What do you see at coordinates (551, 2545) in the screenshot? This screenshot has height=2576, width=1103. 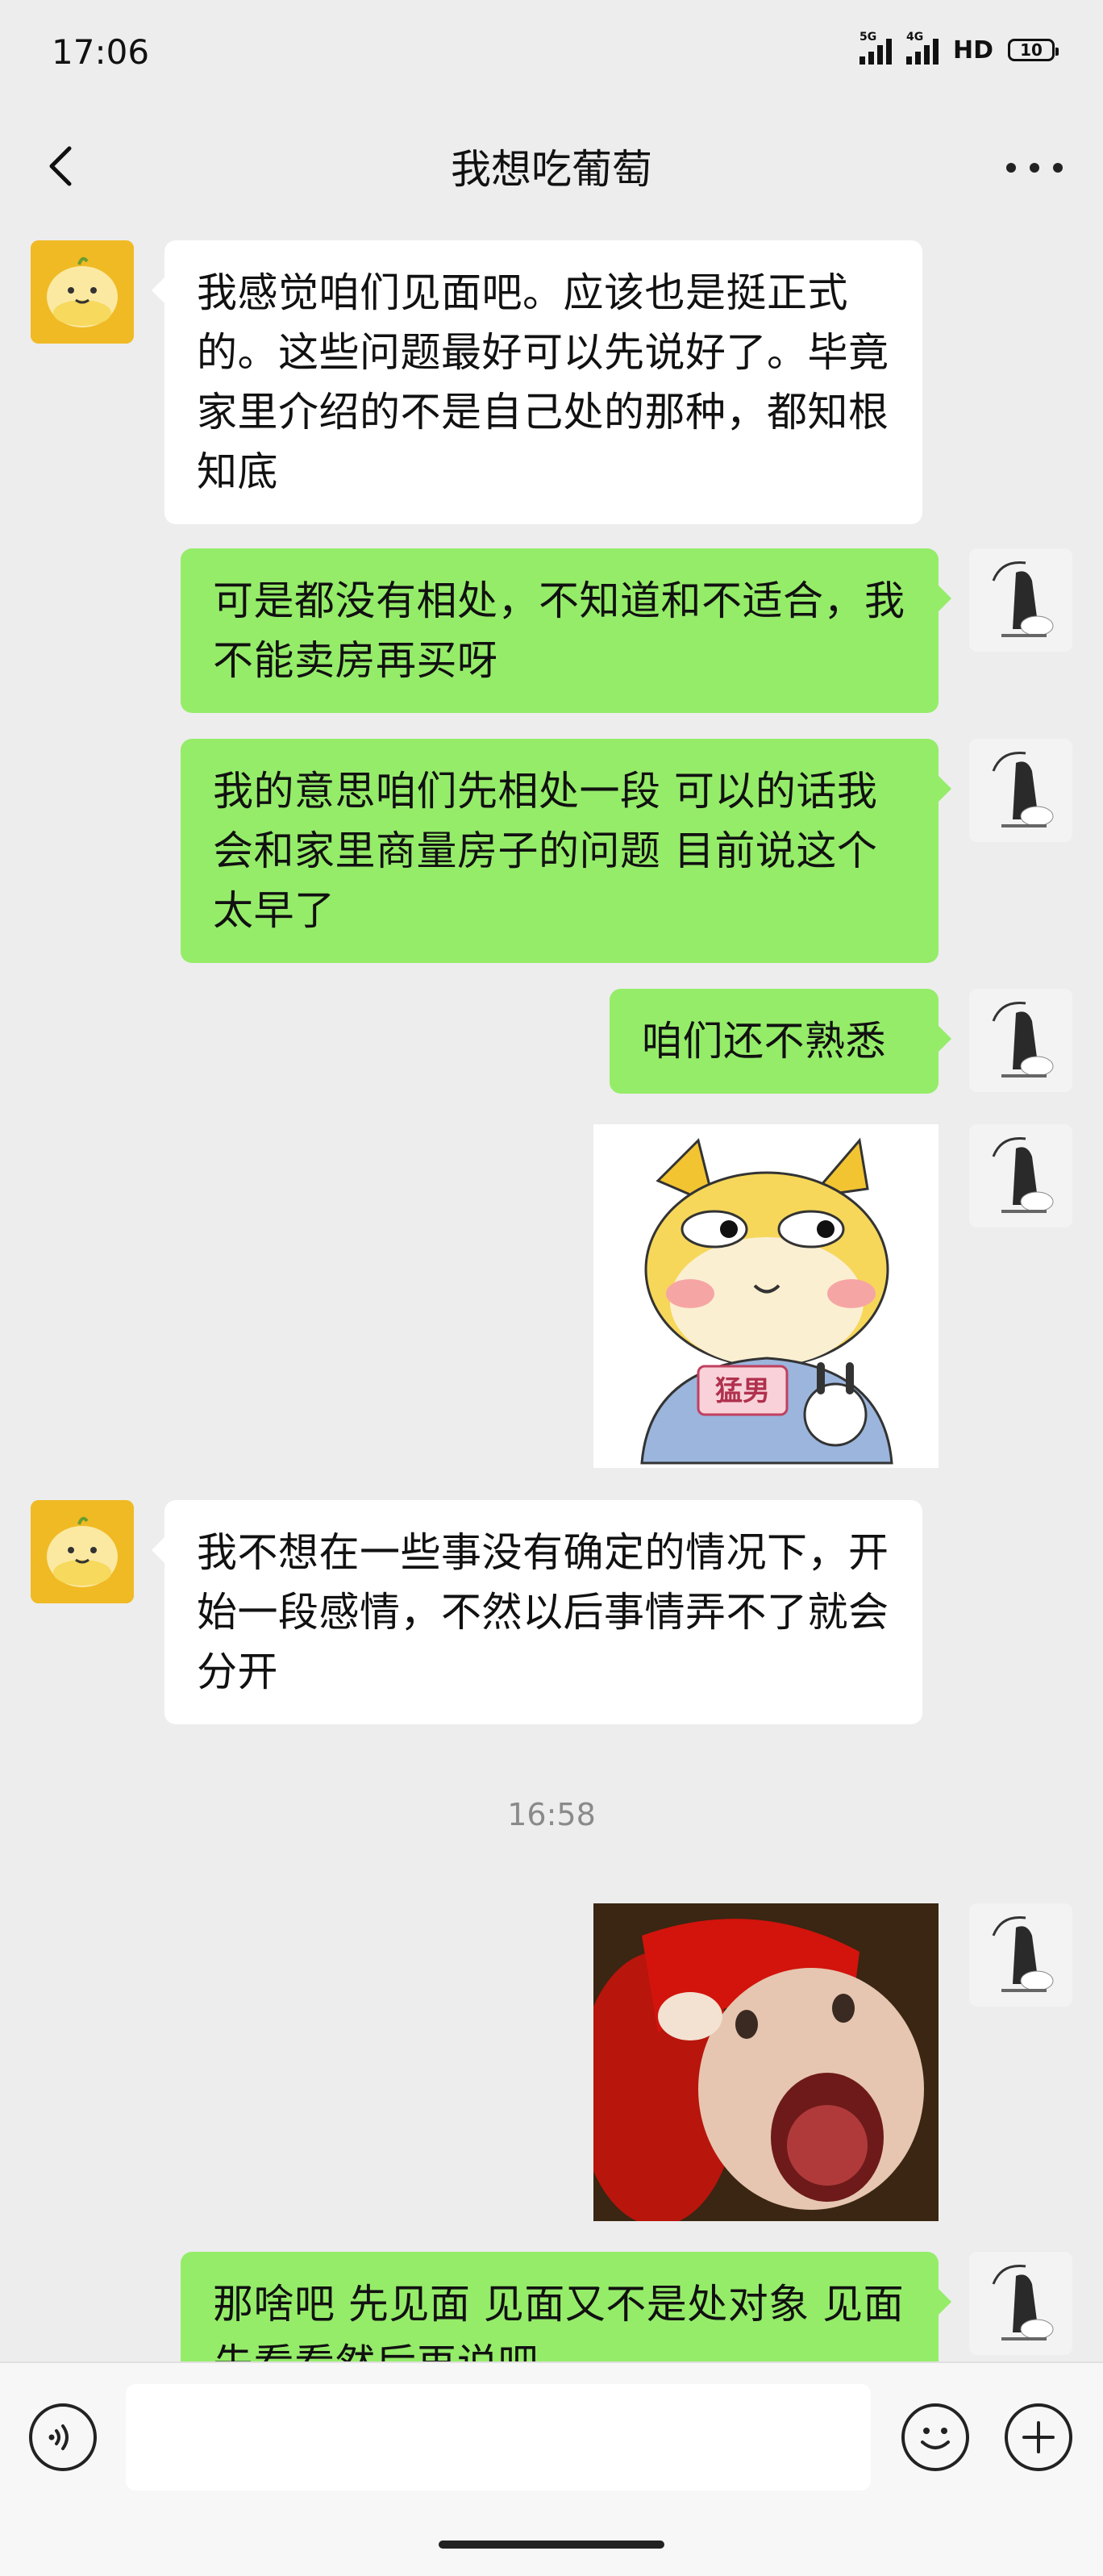 I see `home-indicator` at bounding box center [551, 2545].